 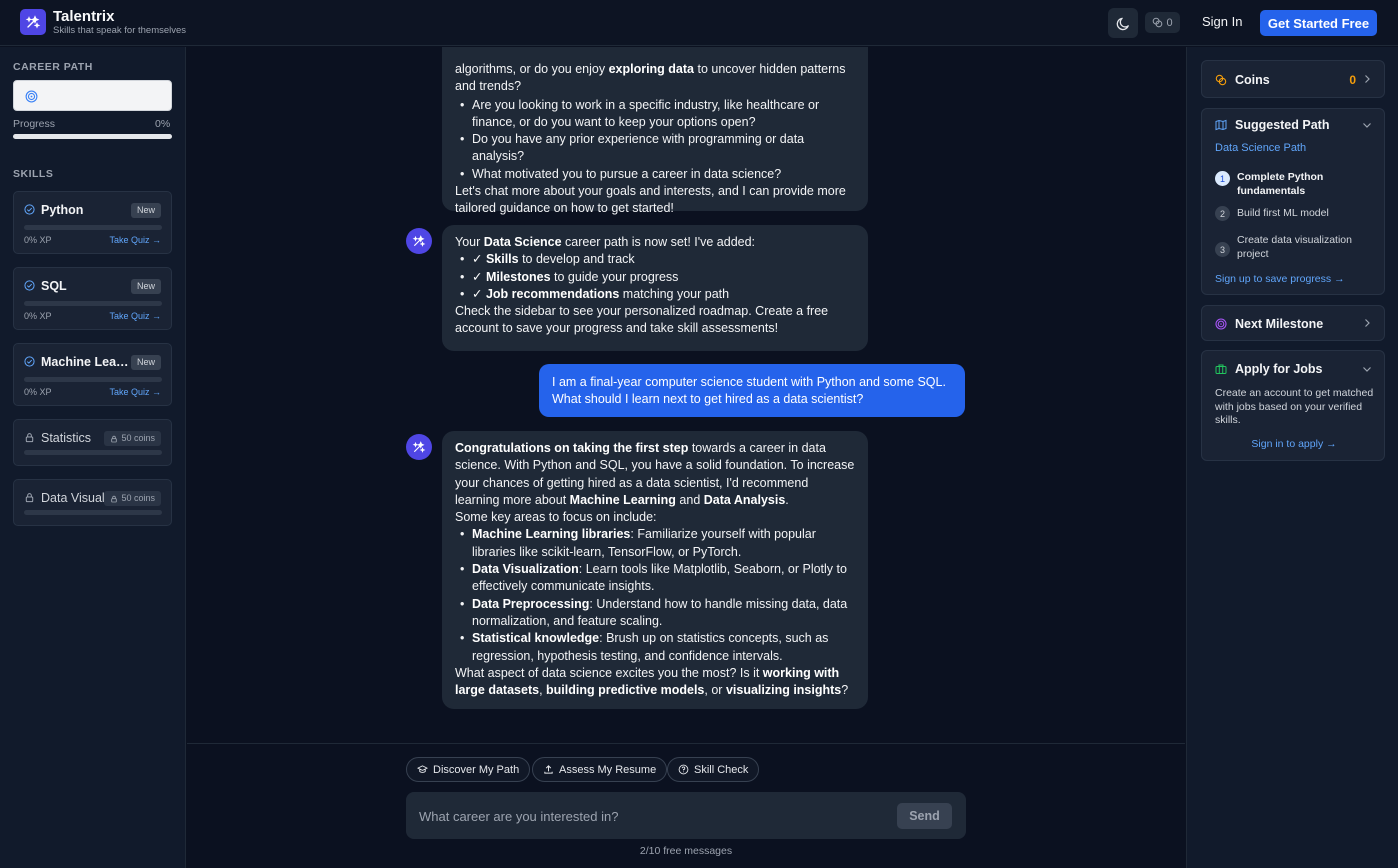 I want to click on skill-card-python: Python New 0% XP Take Quiz →, so click(x=92, y=222).